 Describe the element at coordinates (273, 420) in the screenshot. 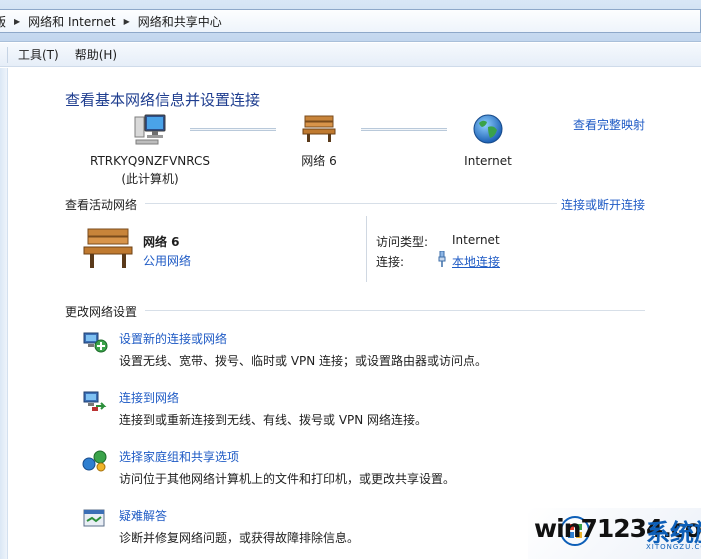

I see `task-desc-connect-network: 连接到或重新连接到无线、有线、拨号或 VPN 网络连接。` at that location.